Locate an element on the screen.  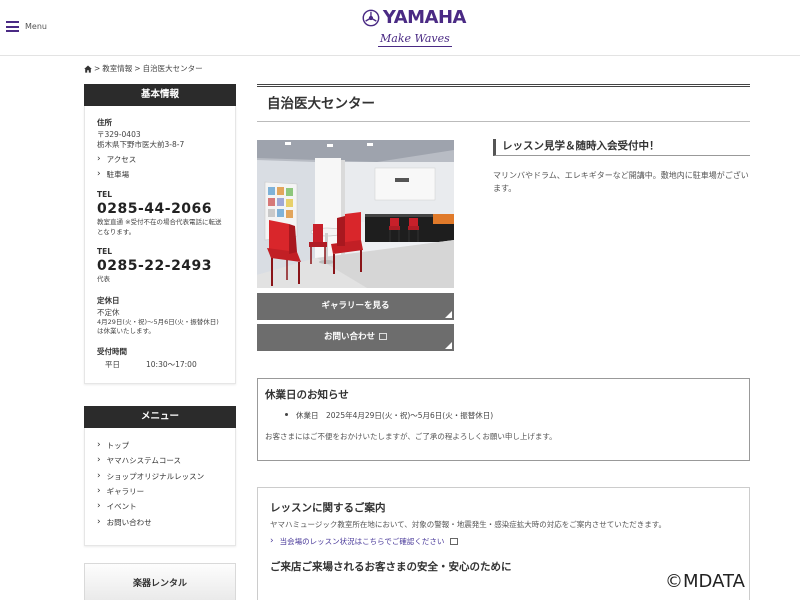
parking-link: › 駐車場 is located at coordinates (160, 174).